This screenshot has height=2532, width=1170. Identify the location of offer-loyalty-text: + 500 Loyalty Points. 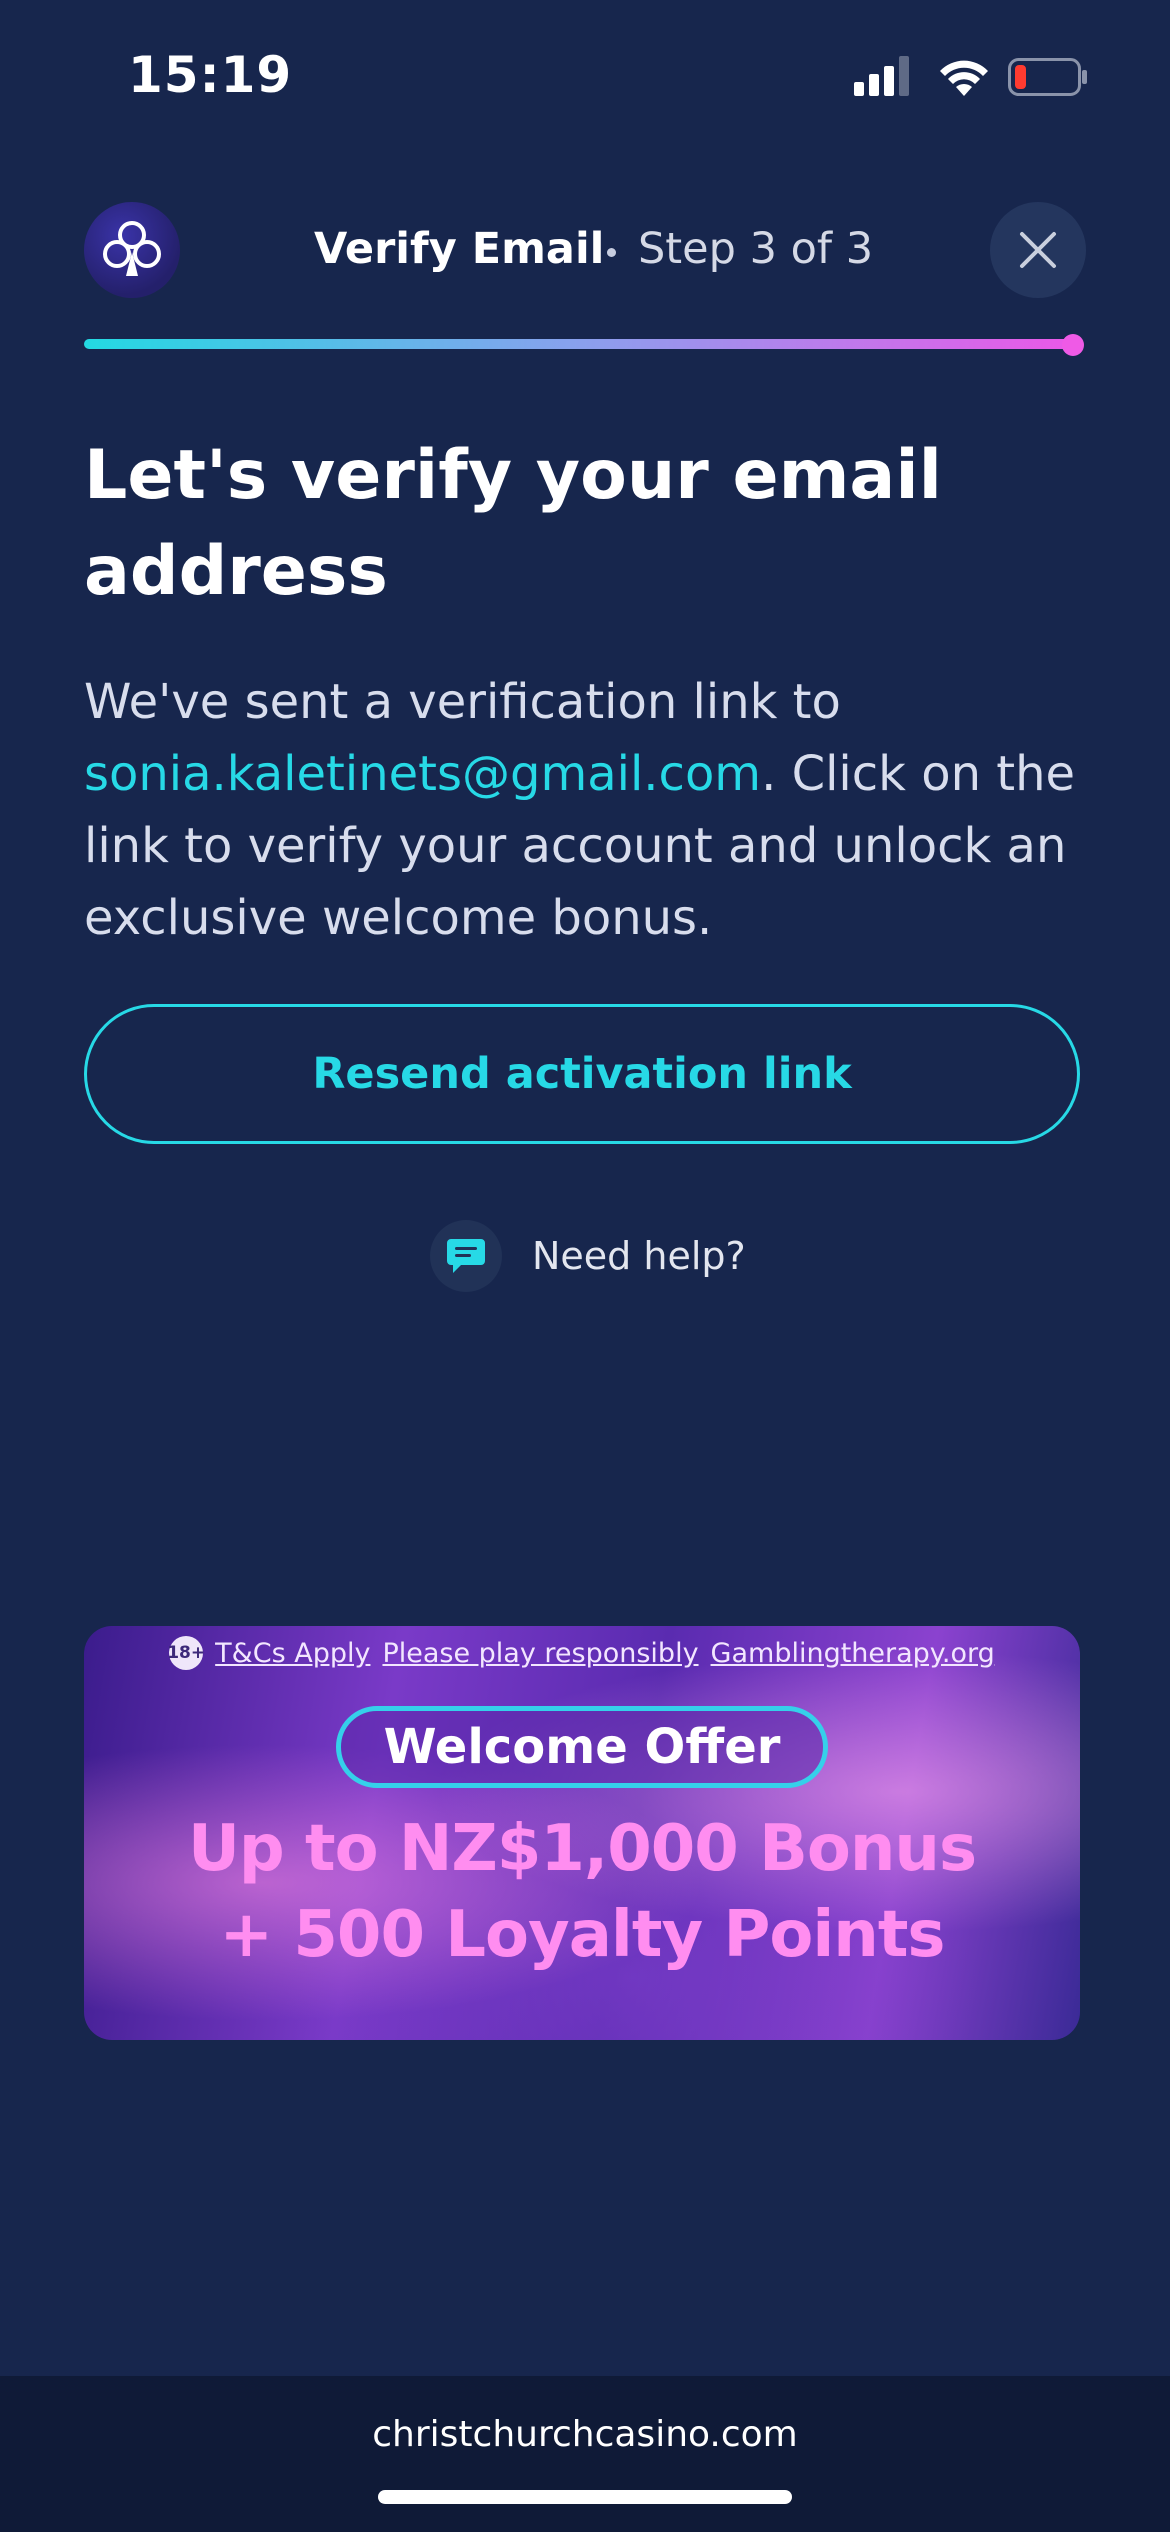
(582, 1935).